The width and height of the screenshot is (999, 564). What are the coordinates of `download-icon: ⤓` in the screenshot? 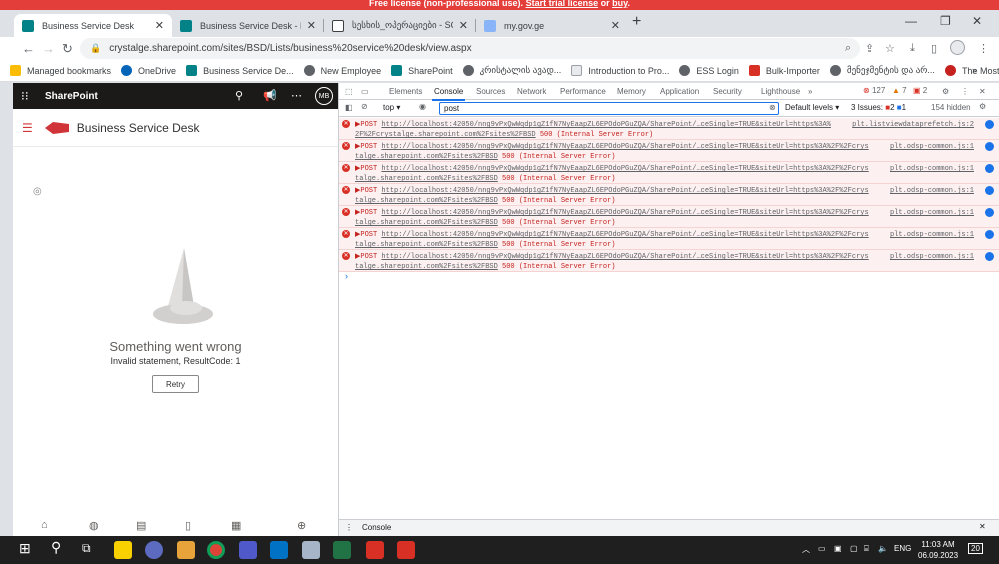 It's located at (912, 48).